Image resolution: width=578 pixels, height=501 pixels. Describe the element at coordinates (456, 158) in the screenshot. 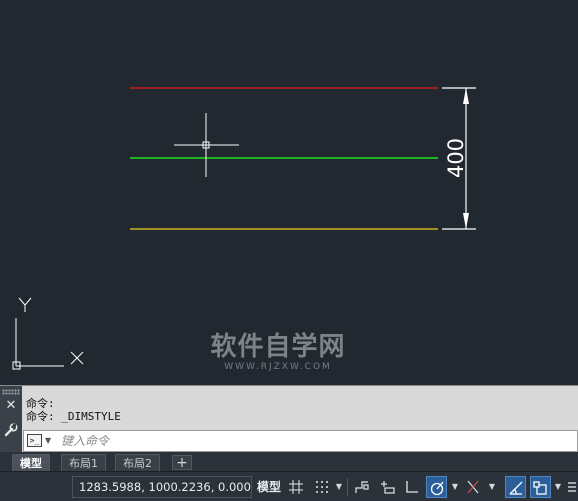

I see `dimension-text: 400` at that location.